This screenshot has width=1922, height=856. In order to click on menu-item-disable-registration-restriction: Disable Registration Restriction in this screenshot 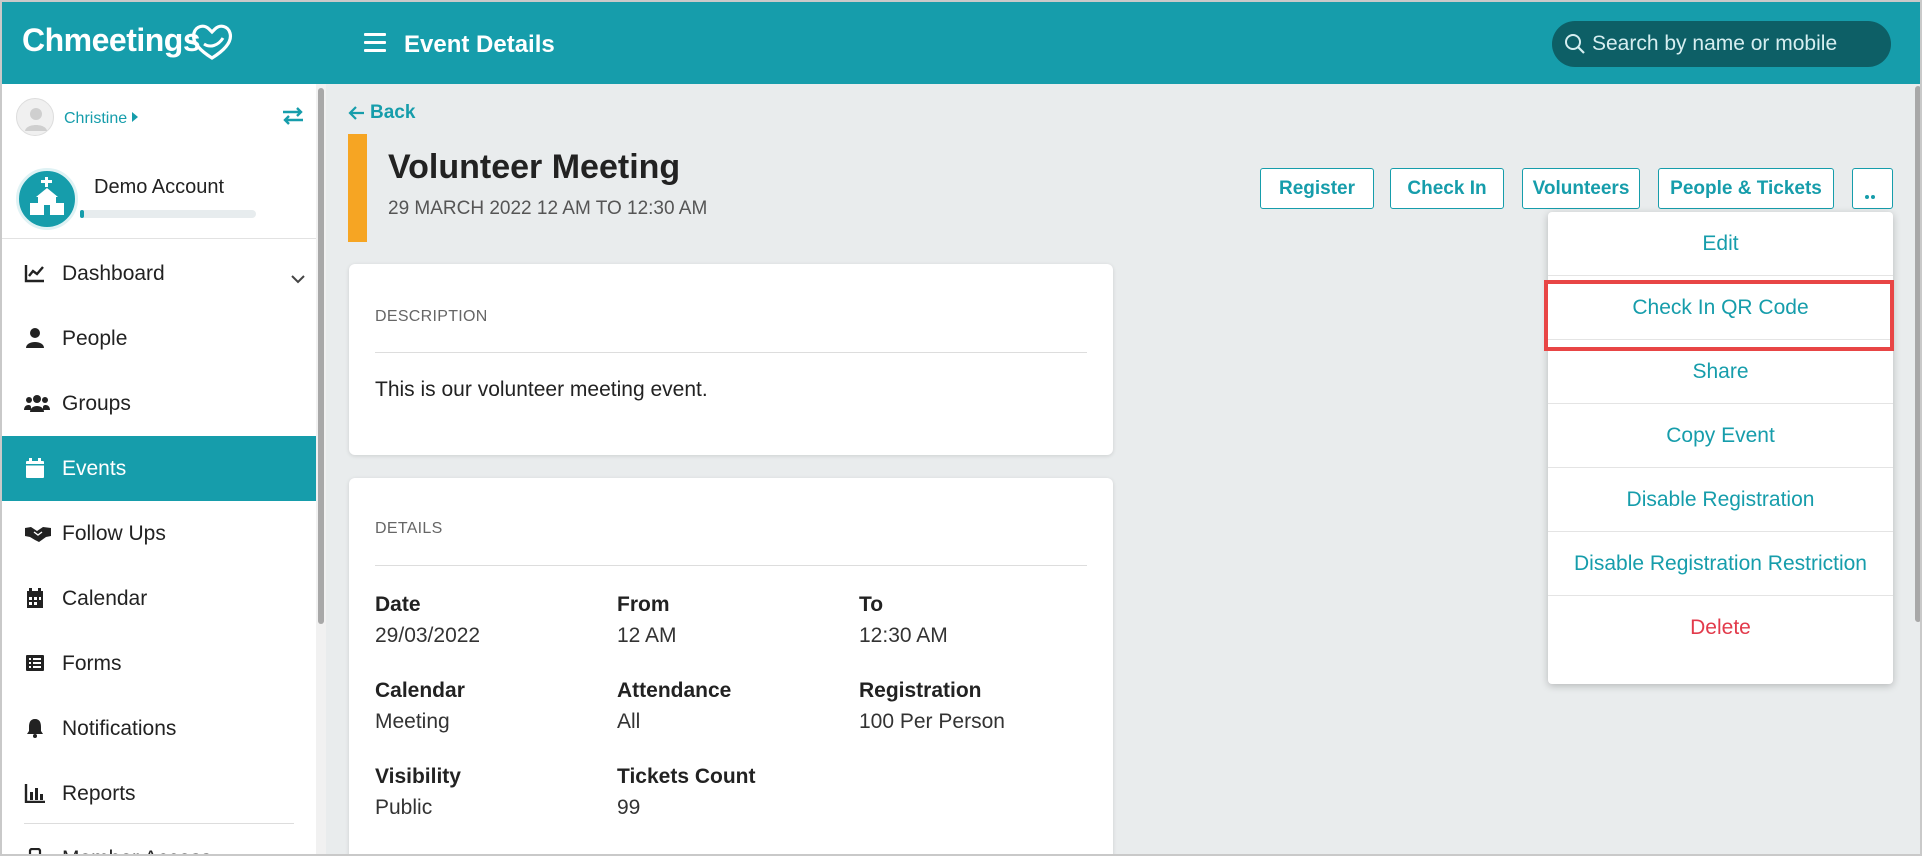, I will do `click(1720, 564)`.